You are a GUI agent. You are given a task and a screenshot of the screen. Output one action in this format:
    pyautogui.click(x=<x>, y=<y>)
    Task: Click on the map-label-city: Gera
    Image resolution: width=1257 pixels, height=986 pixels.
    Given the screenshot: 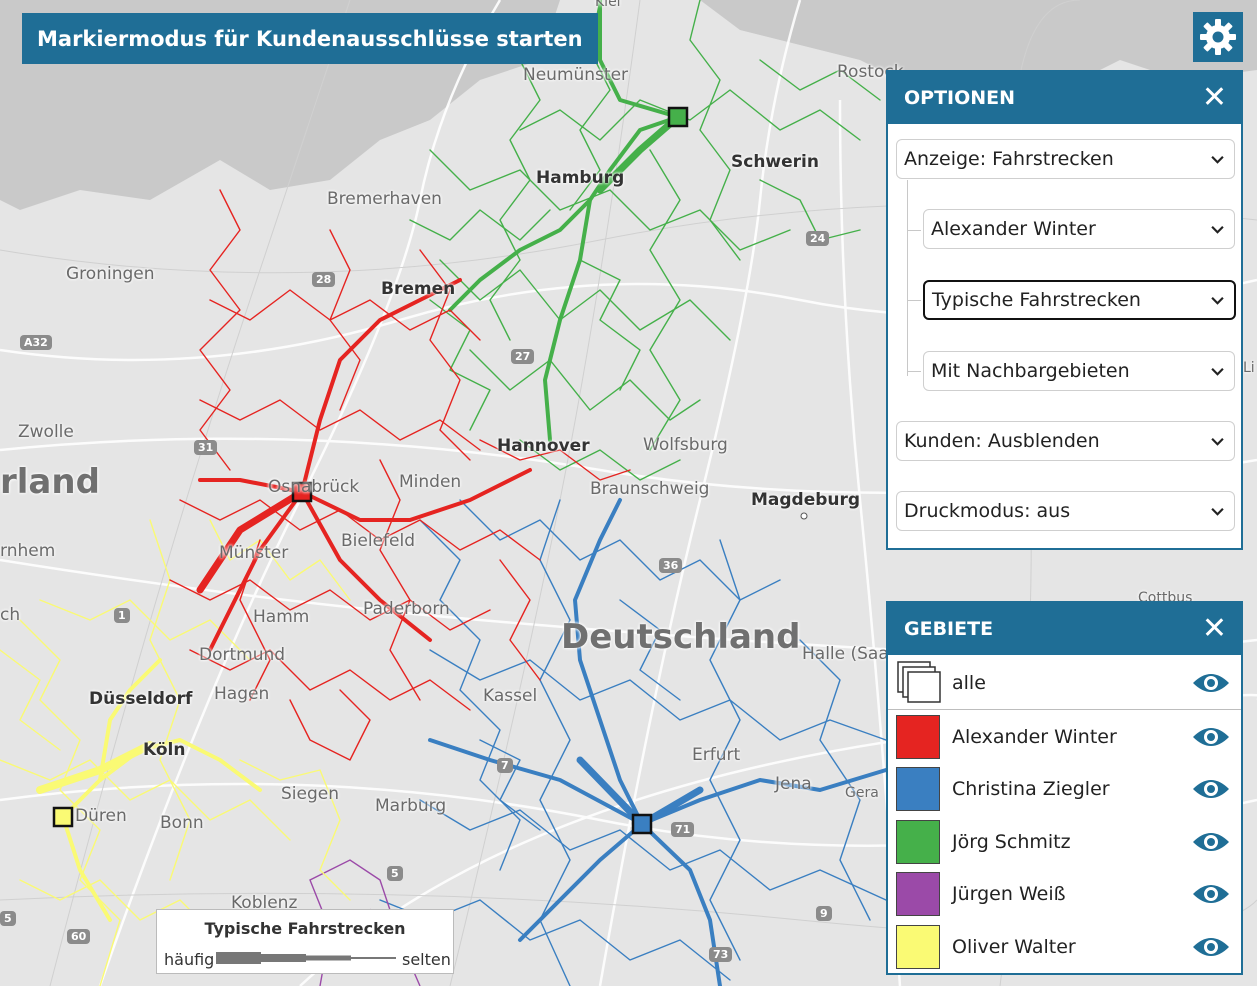 What is the action you would take?
    pyautogui.click(x=862, y=793)
    